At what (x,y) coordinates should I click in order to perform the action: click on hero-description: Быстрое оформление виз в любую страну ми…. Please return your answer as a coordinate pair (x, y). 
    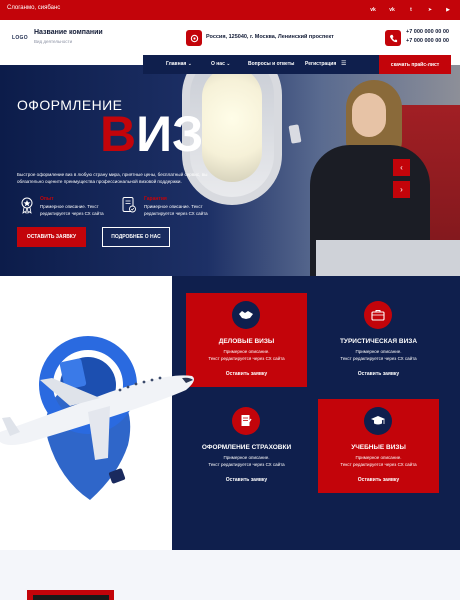
    Looking at the image, I should click on (112, 178).